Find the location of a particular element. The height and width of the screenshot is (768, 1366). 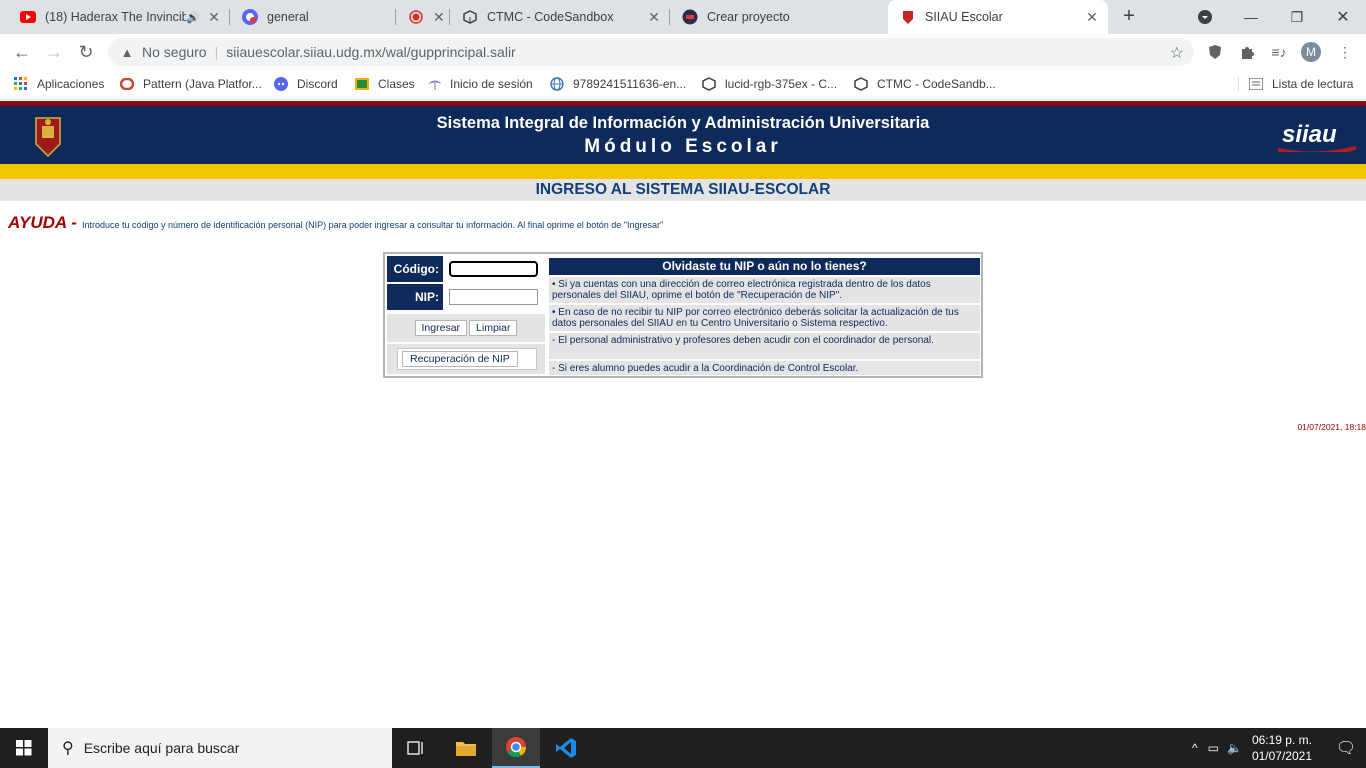

bookmark-label: Clases is located at coordinates (396, 84).